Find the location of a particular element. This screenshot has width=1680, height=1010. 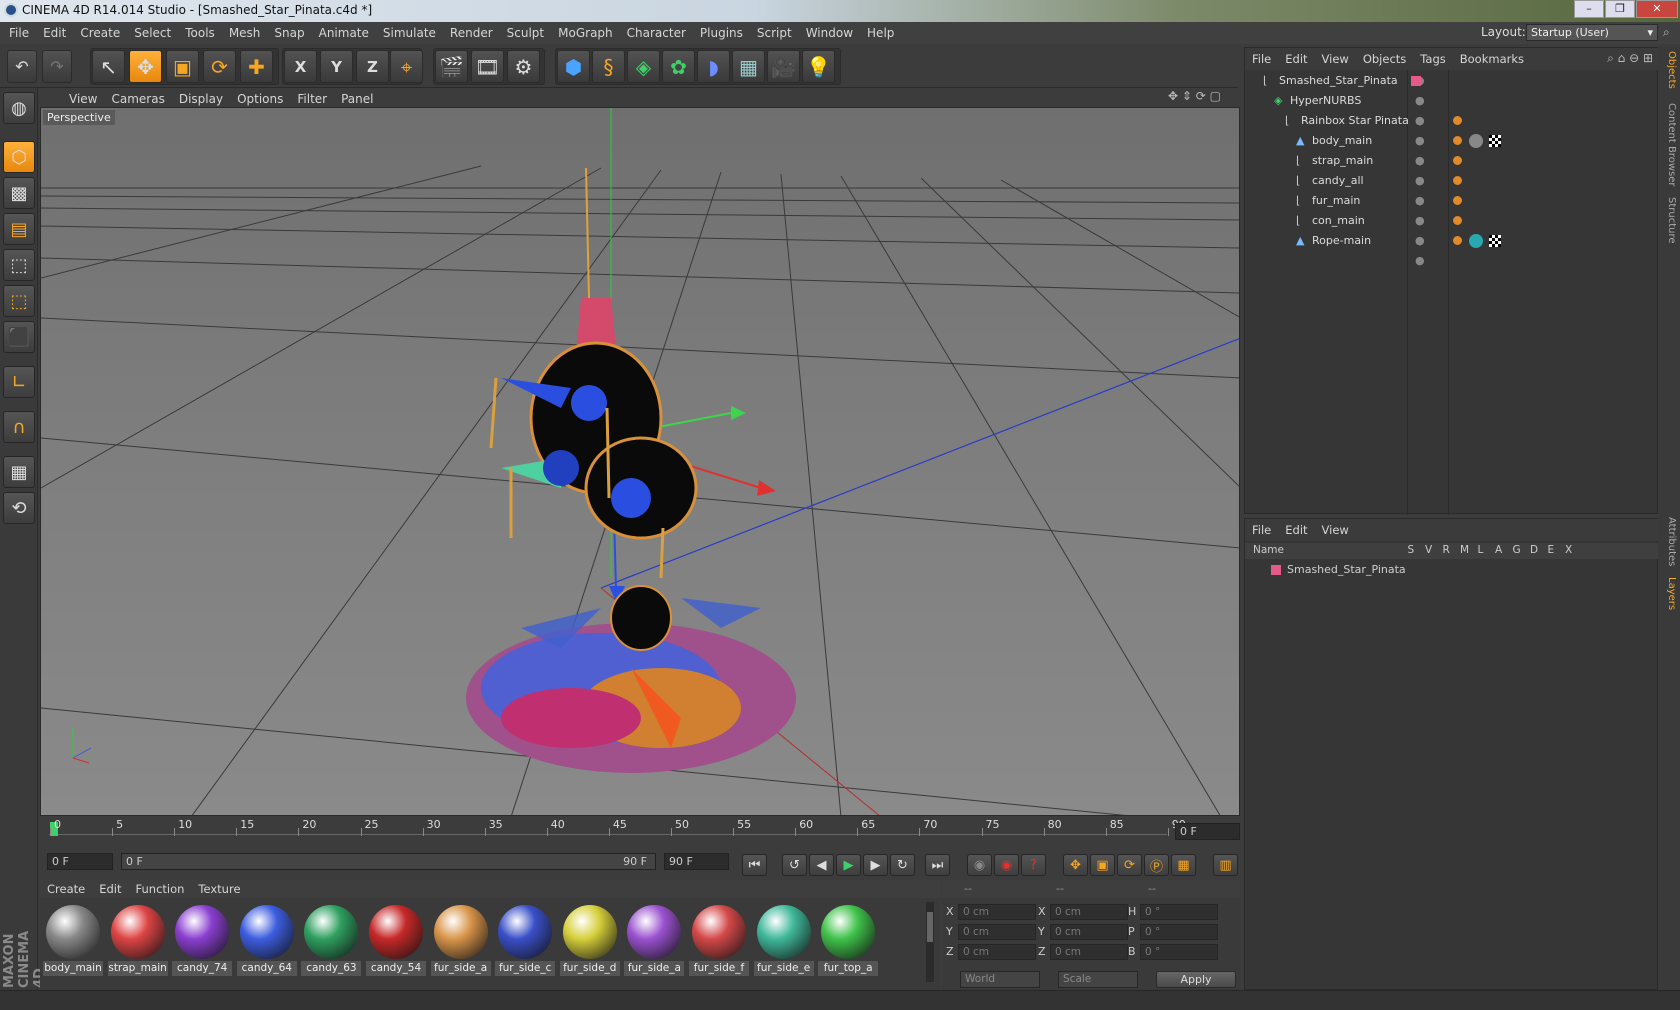

object-row: ◈ HyperNURBS ● ● is located at coordinates (1452, 109).